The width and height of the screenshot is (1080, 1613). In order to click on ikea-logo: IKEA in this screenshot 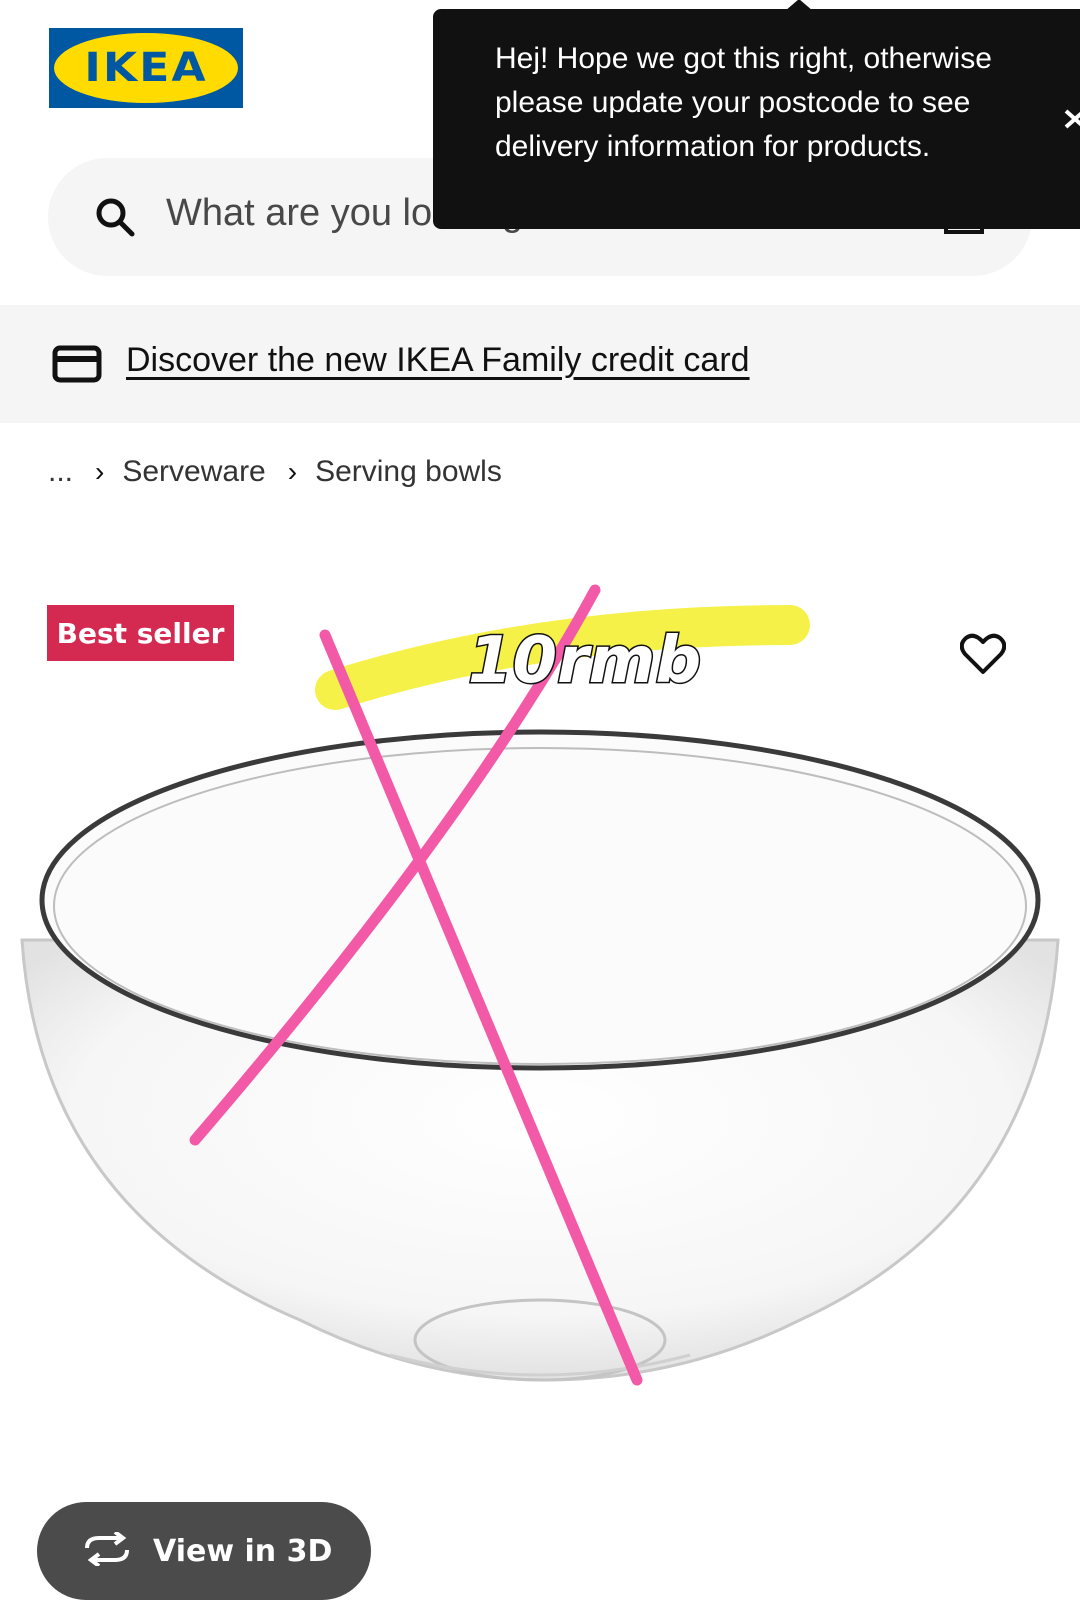, I will do `click(146, 68)`.